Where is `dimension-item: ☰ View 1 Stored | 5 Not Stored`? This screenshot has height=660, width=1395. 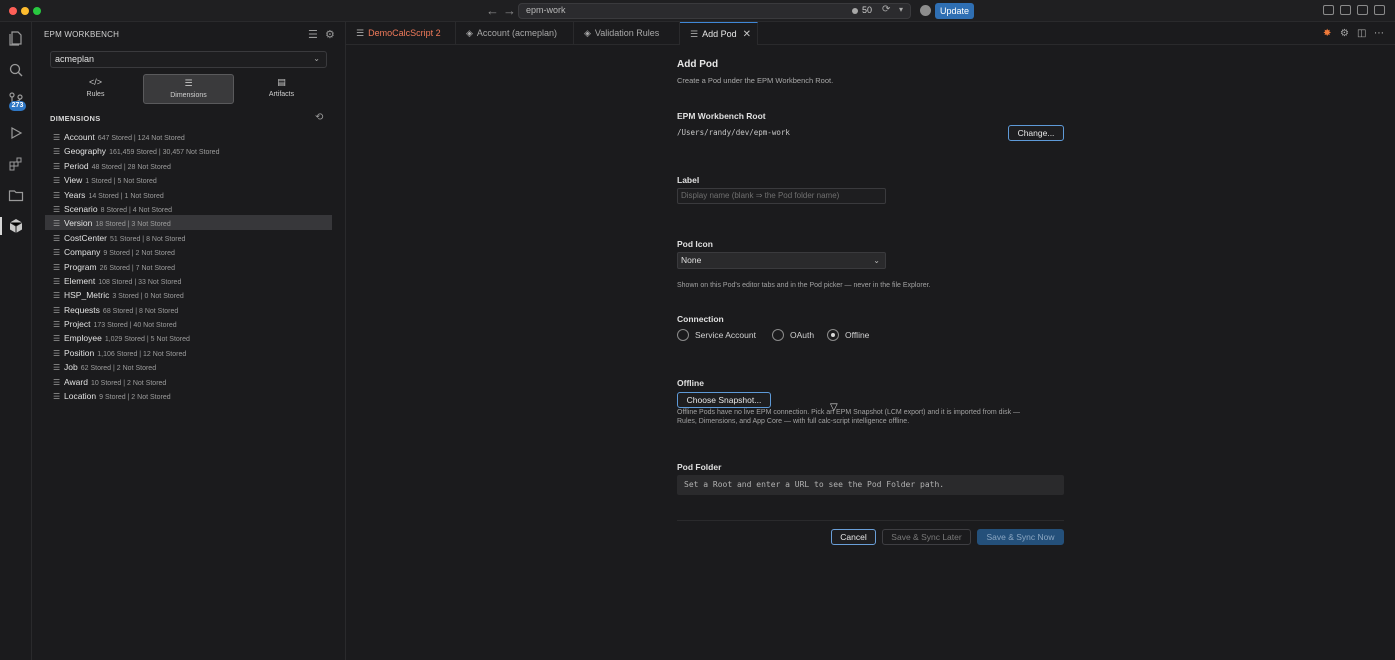
dimension-item: ☰ View 1 Stored | 5 Not Stored is located at coordinates (188, 179).